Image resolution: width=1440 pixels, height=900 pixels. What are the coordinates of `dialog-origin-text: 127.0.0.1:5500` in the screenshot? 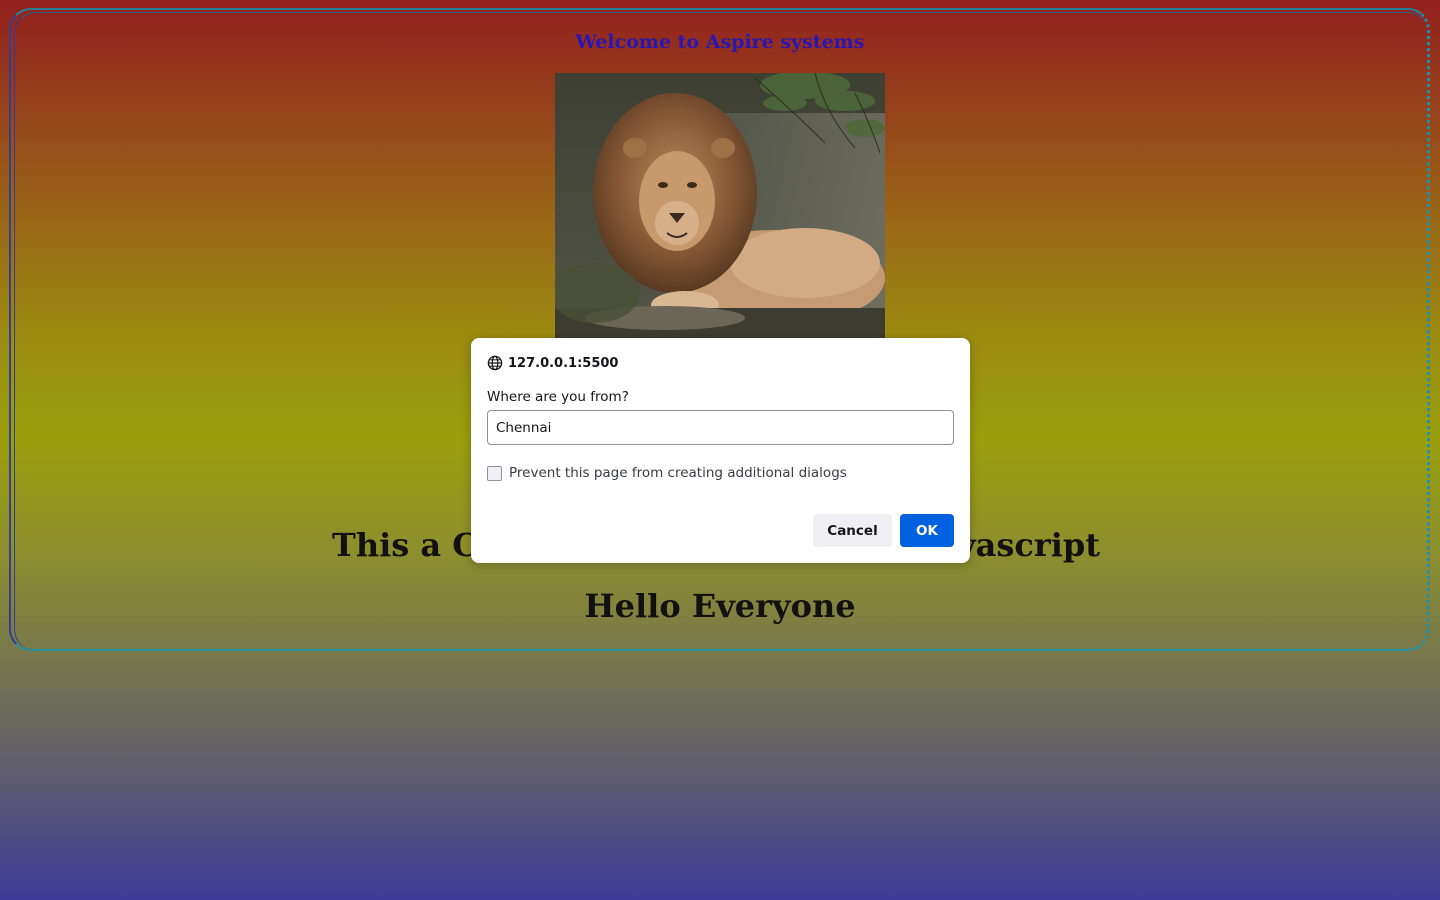 It's located at (563, 363).